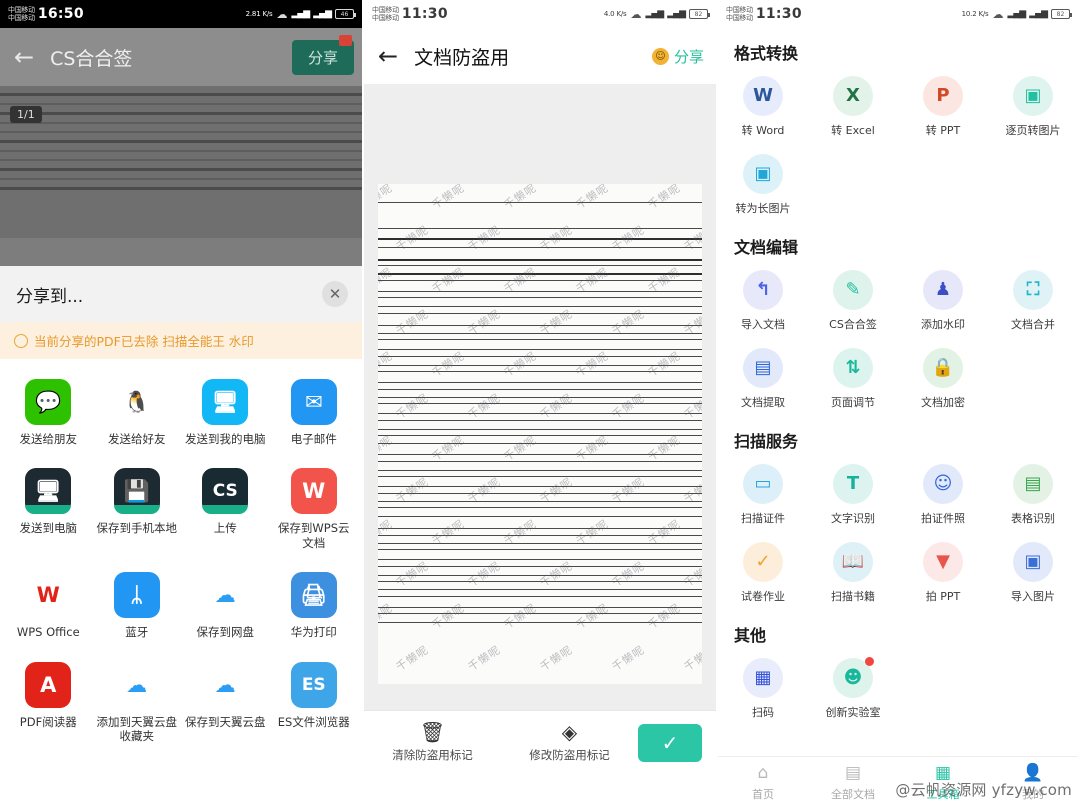  What do you see at coordinates (48, 704) in the screenshot?
I see `share-app-item: A PDF阅读器` at bounding box center [48, 704].